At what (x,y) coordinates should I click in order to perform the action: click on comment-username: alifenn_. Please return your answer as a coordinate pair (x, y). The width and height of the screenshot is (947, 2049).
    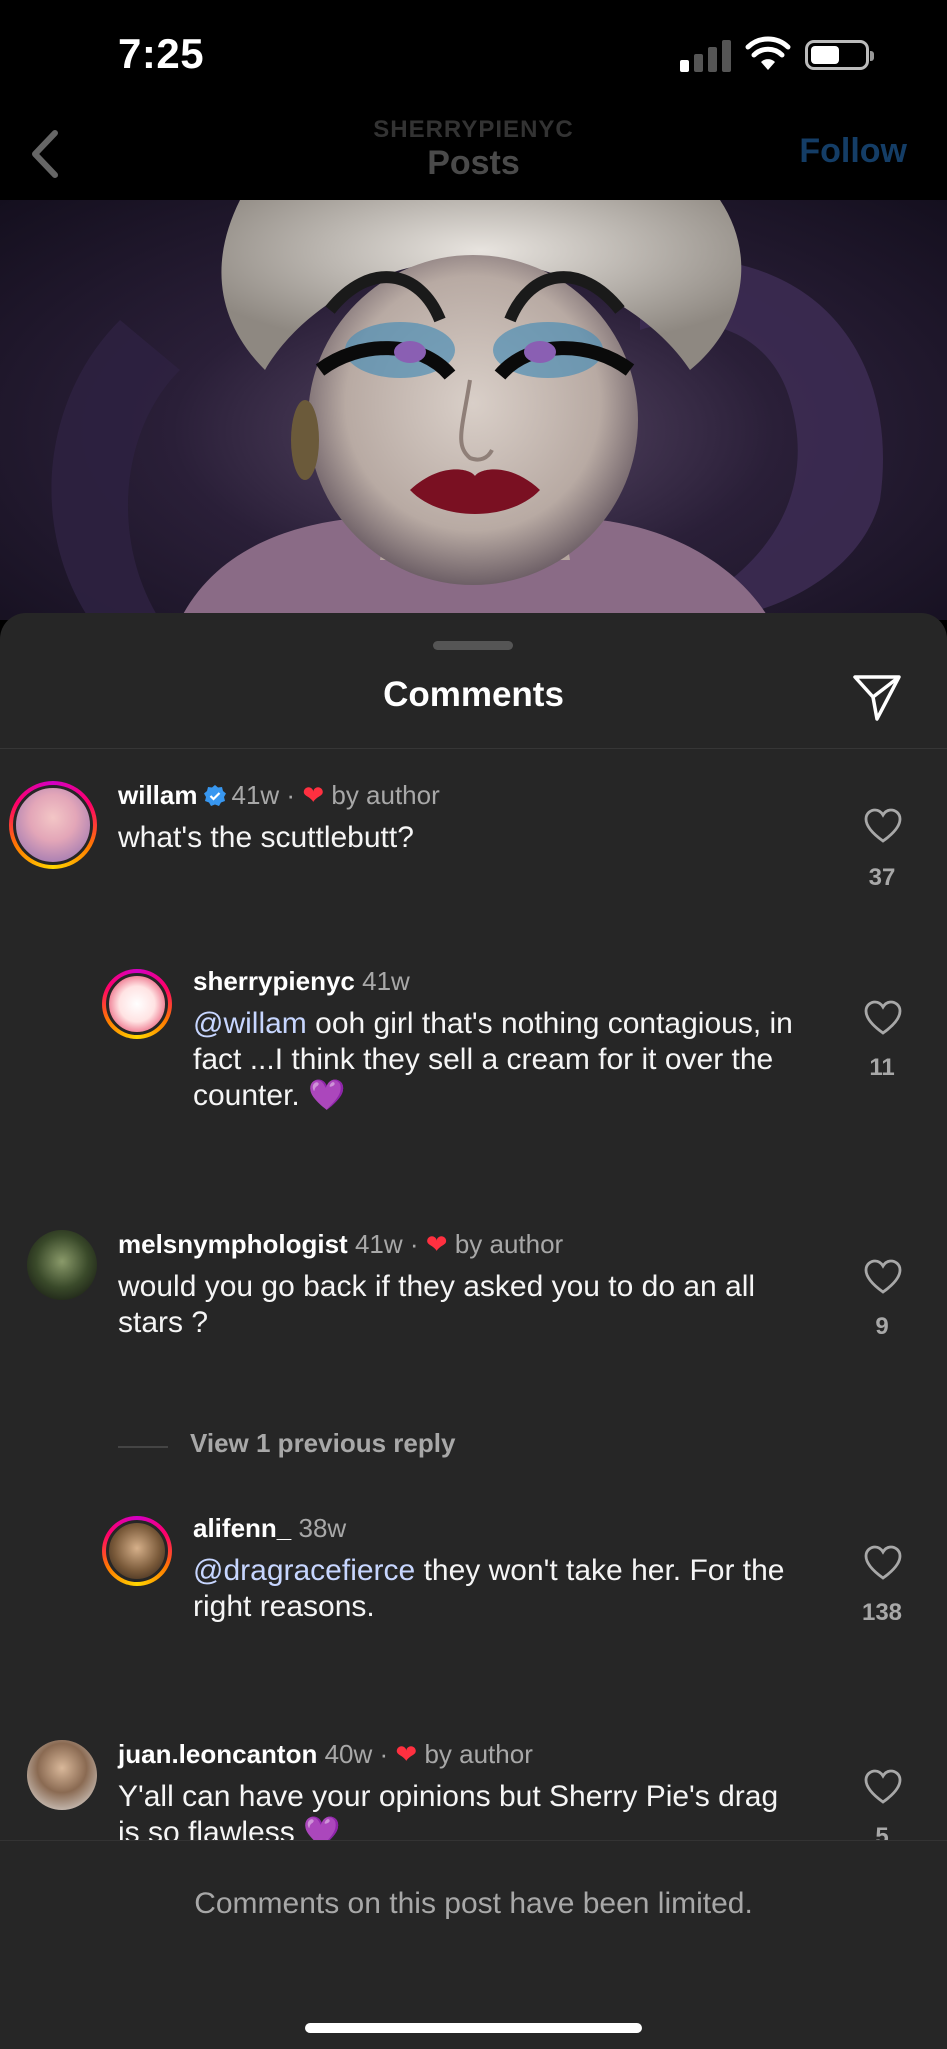
    Looking at the image, I should click on (242, 1528).